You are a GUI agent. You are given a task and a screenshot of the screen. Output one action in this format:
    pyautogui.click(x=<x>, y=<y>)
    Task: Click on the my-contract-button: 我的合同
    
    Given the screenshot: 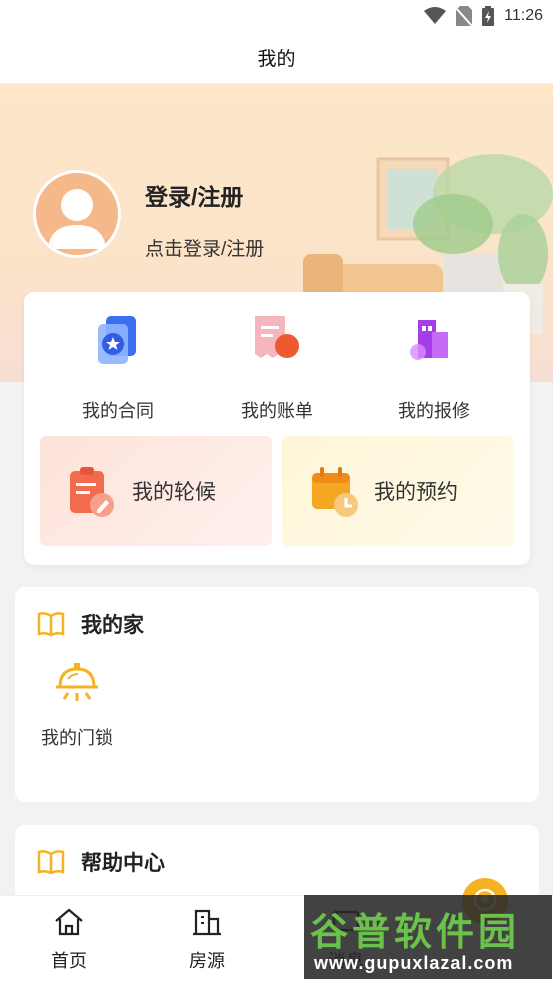 What is the action you would take?
    pyautogui.click(x=118, y=367)
    